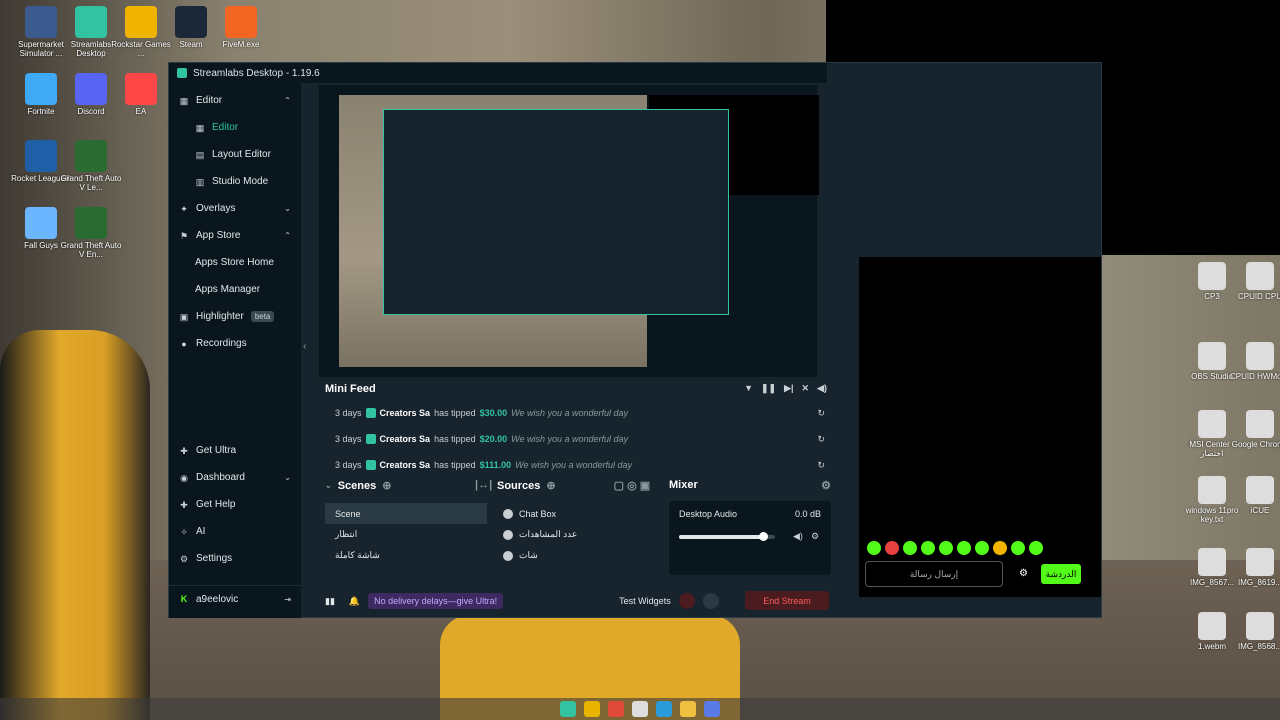 The height and width of the screenshot is (720, 1280). I want to click on mute-icon: ◀), so click(798, 536).